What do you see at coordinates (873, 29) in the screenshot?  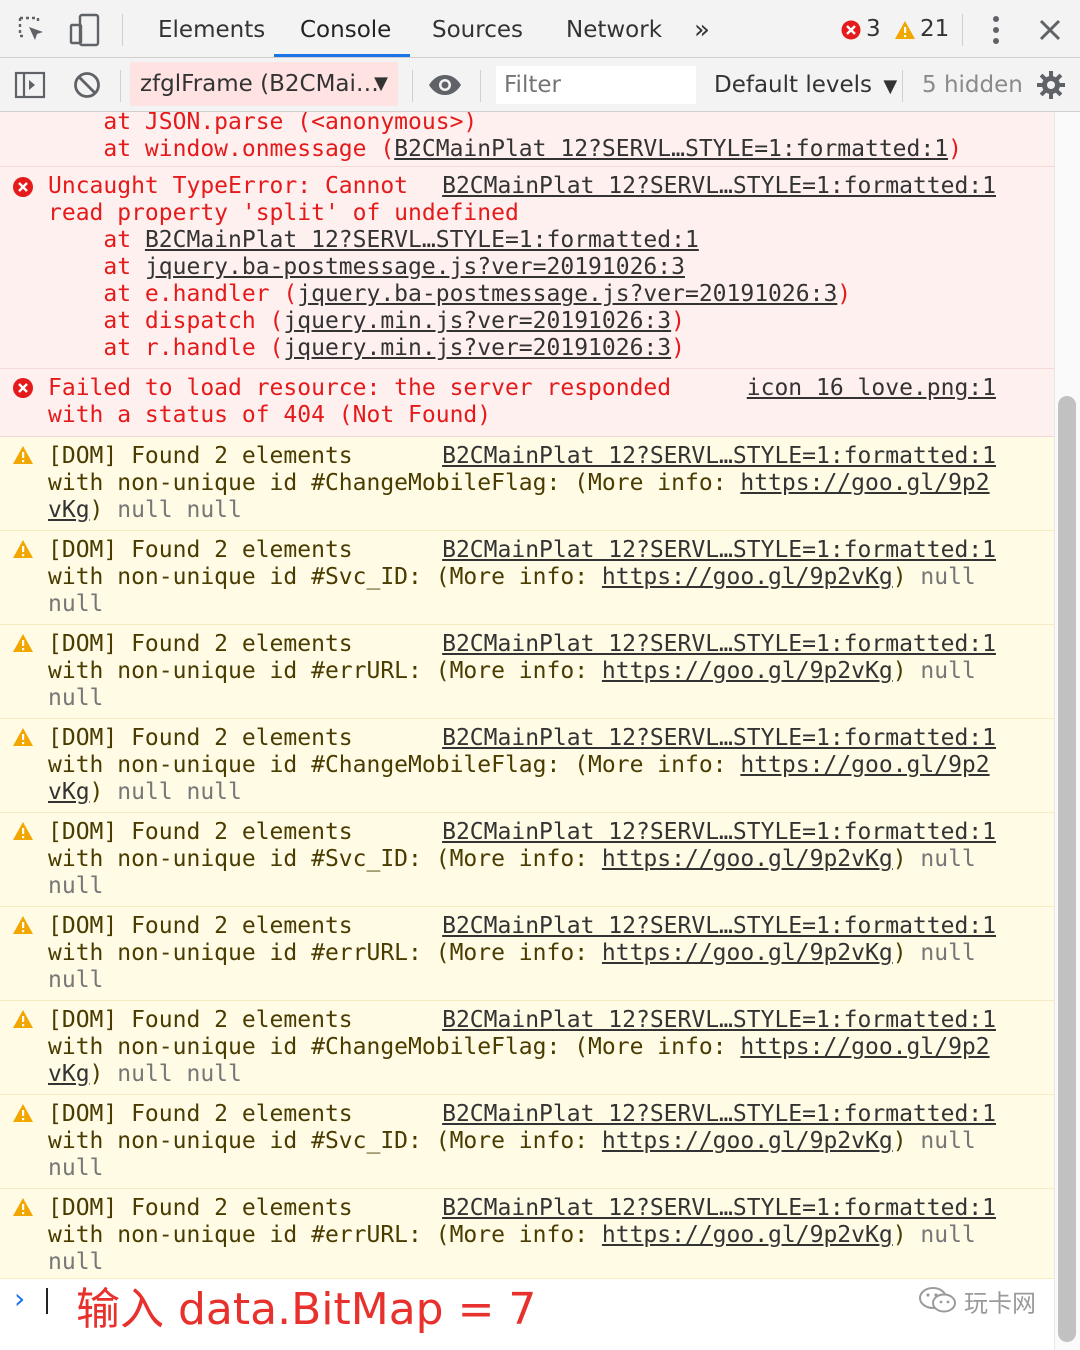 I see `error-count: 3` at bounding box center [873, 29].